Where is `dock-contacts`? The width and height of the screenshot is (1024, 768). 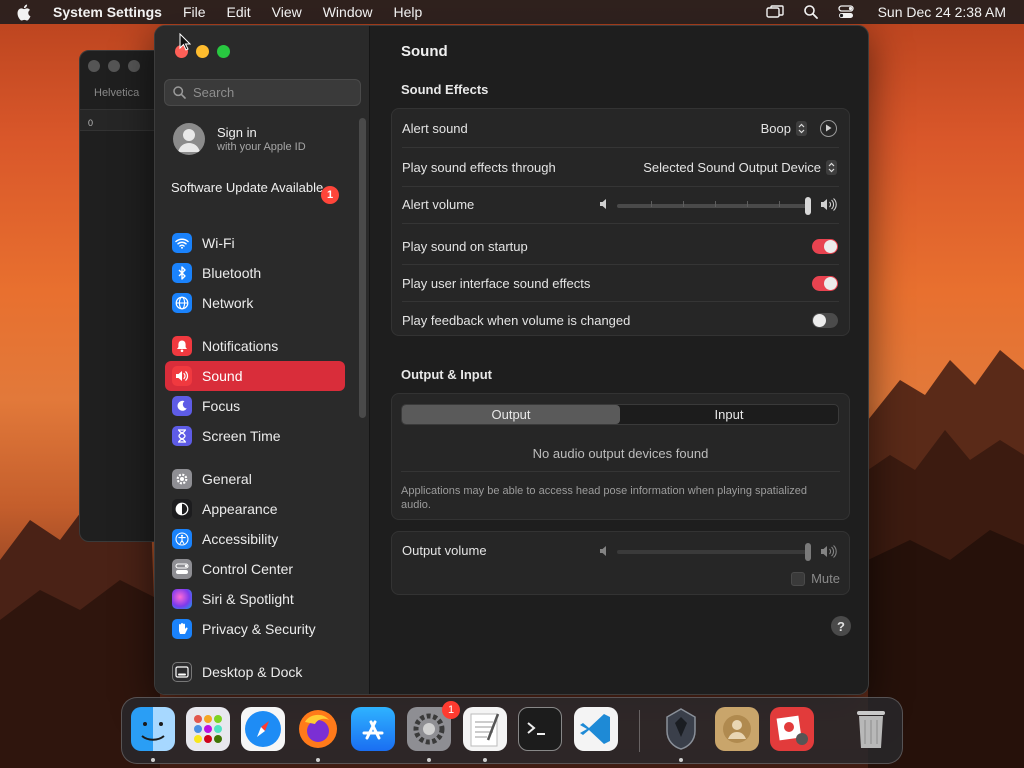 dock-contacts is located at coordinates (737, 729).